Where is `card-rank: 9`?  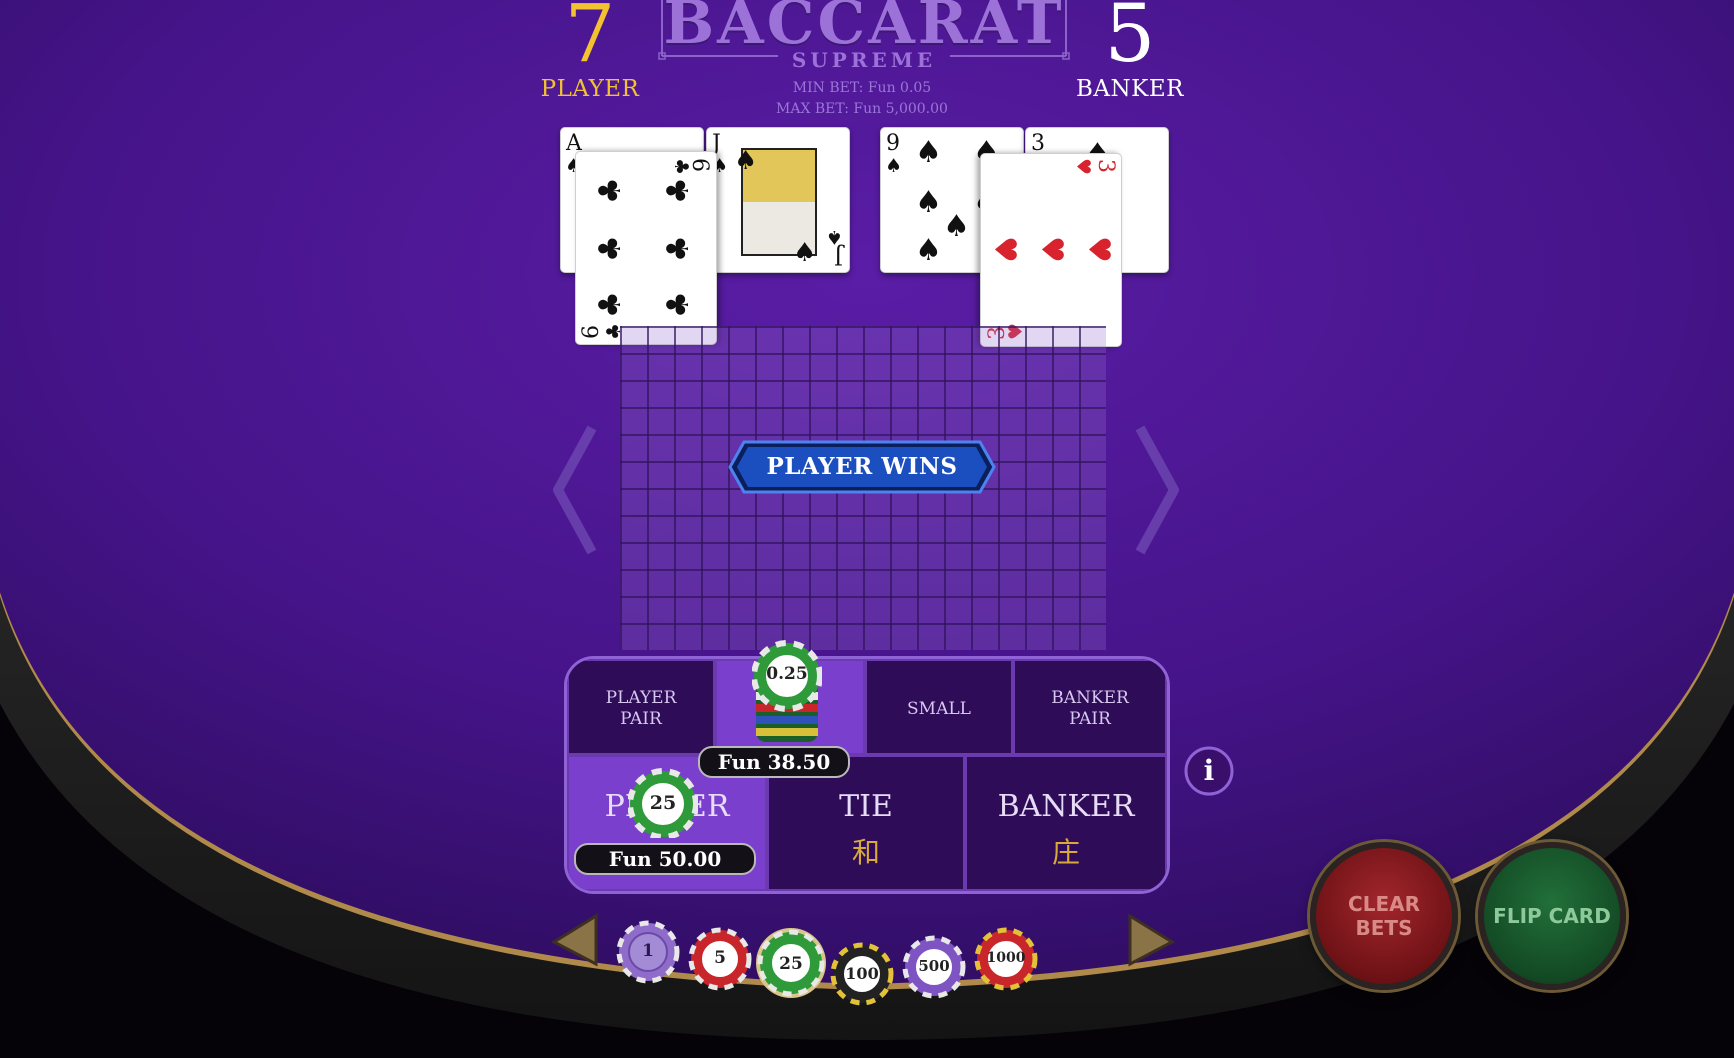 card-rank: 9 is located at coordinates (893, 143).